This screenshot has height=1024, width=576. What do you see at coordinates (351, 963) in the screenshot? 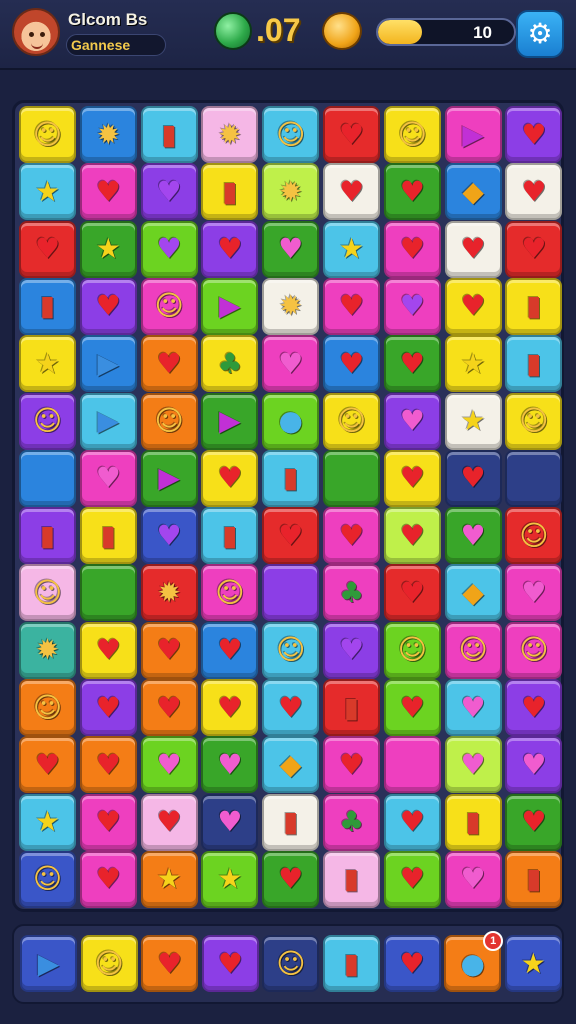
I see `tray-block-tile: ▮` at bounding box center [351, 963].